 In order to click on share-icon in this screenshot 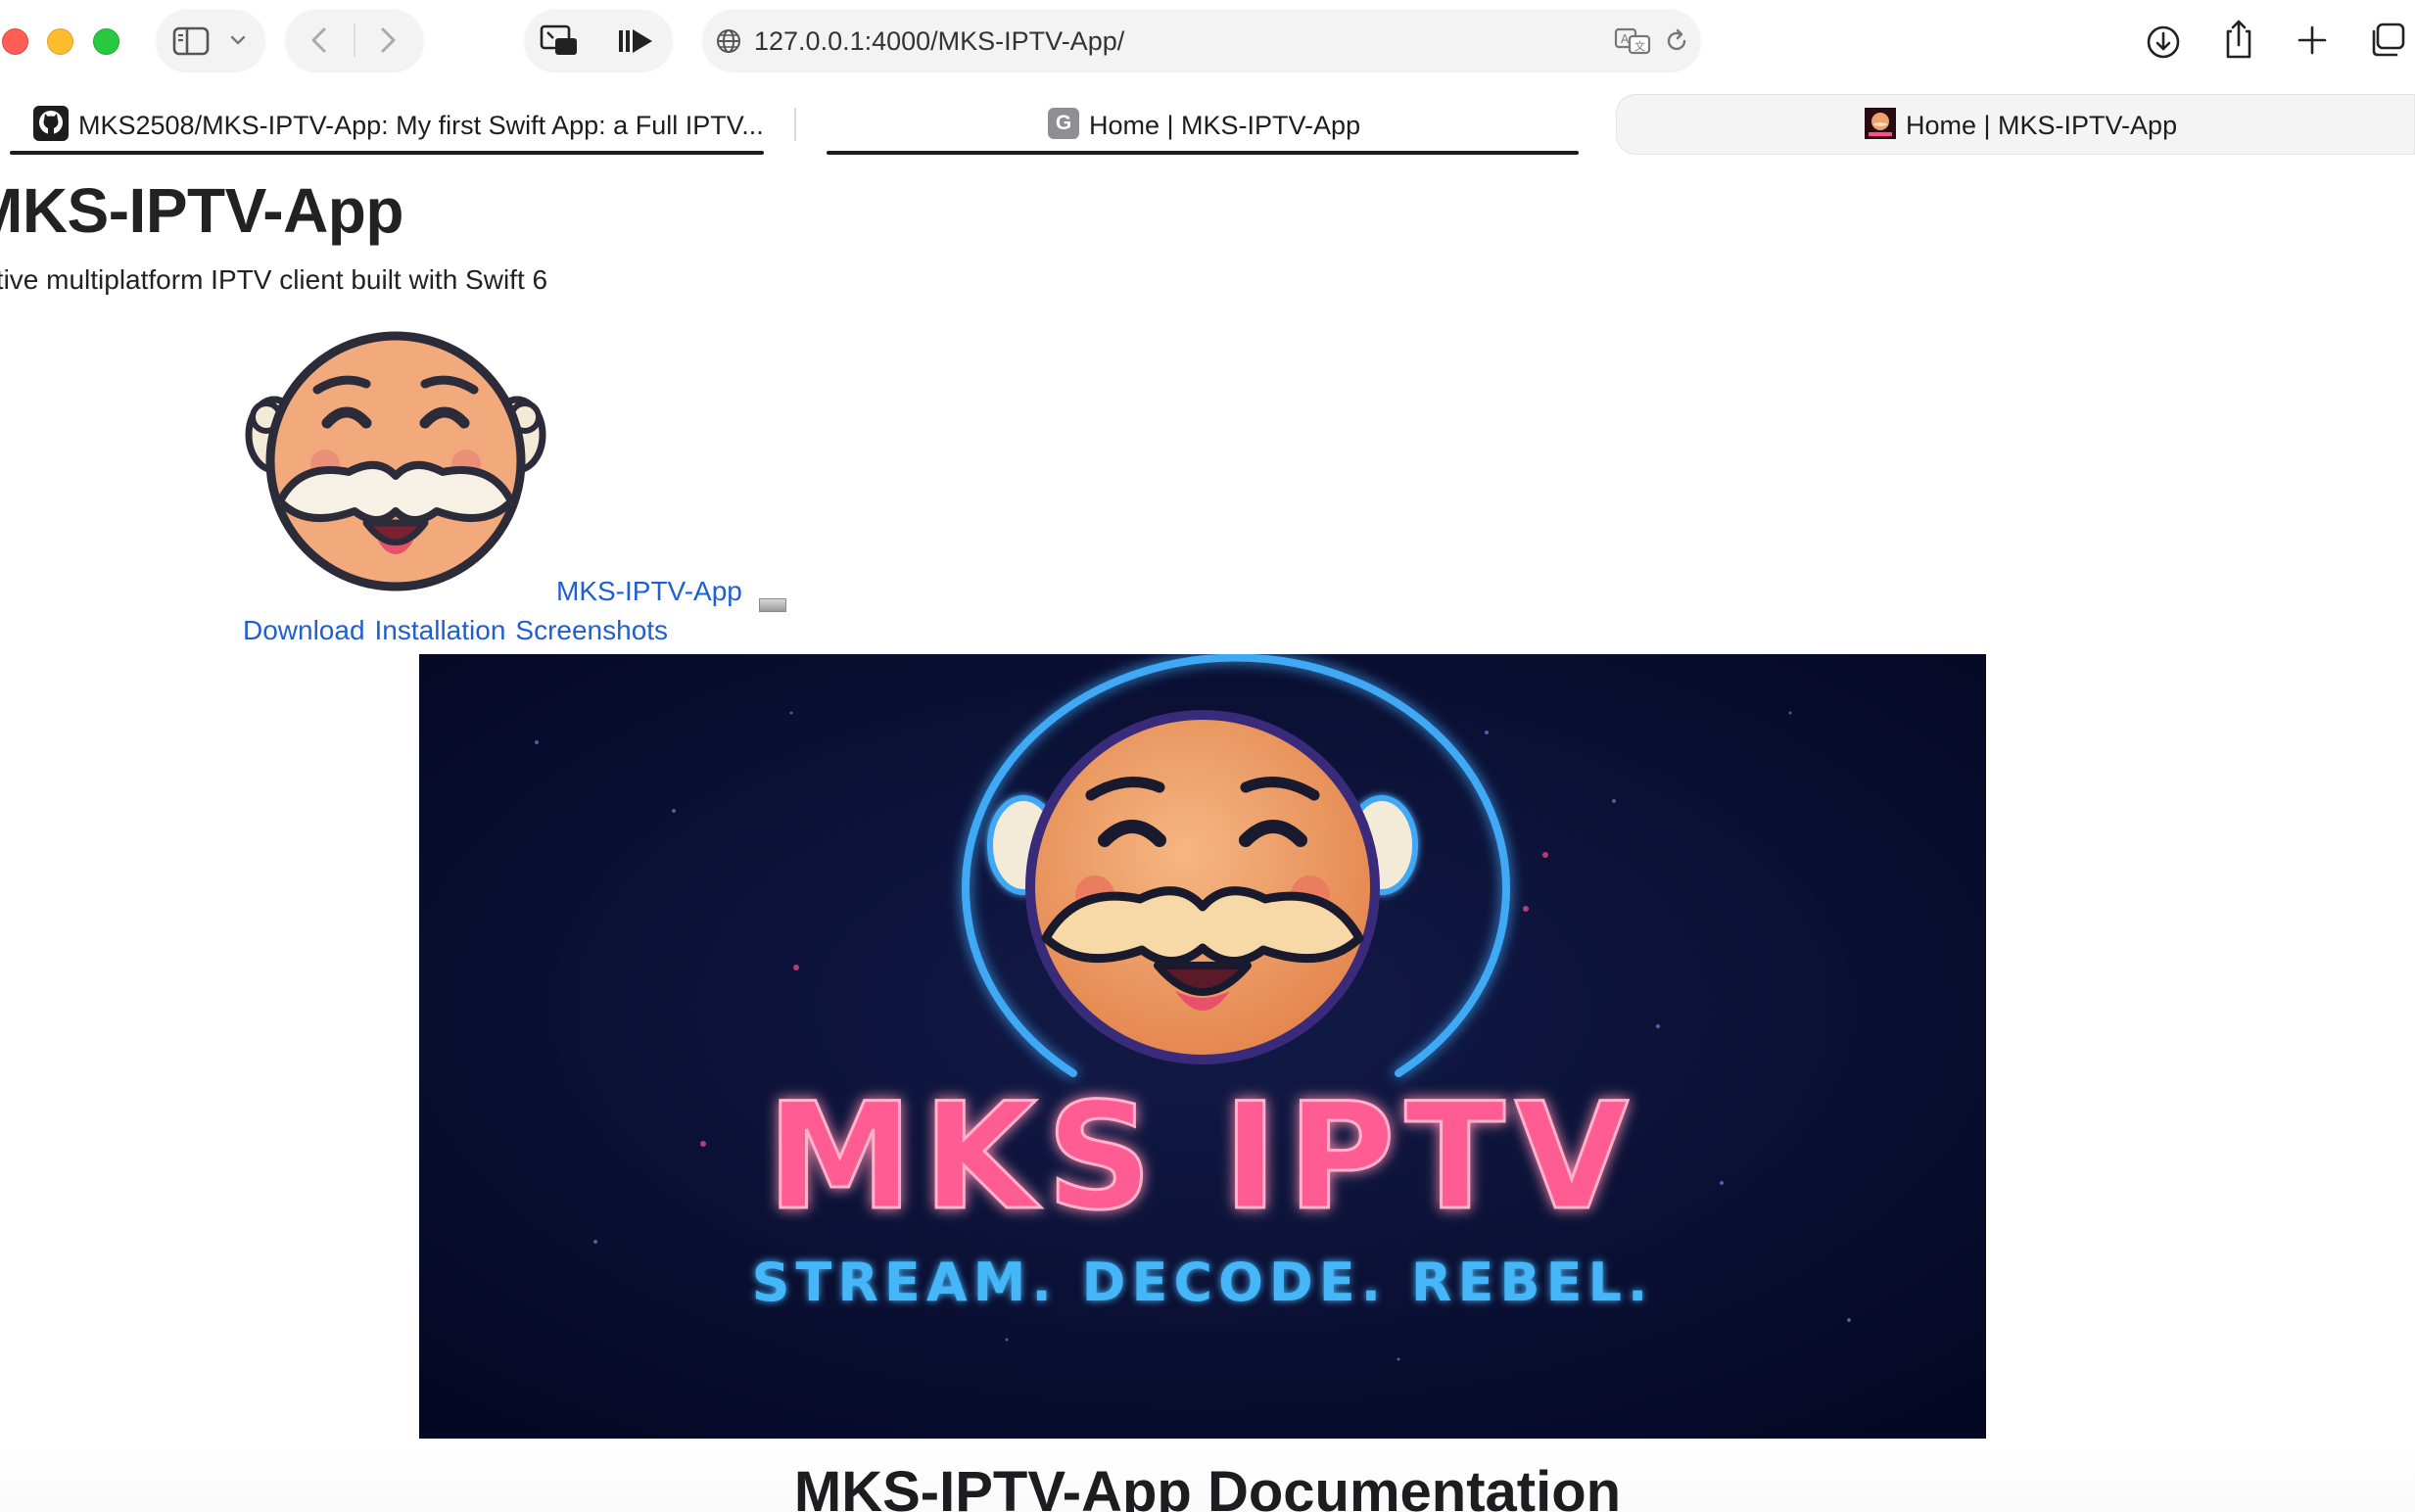, I will do `click(2238, 39)`.